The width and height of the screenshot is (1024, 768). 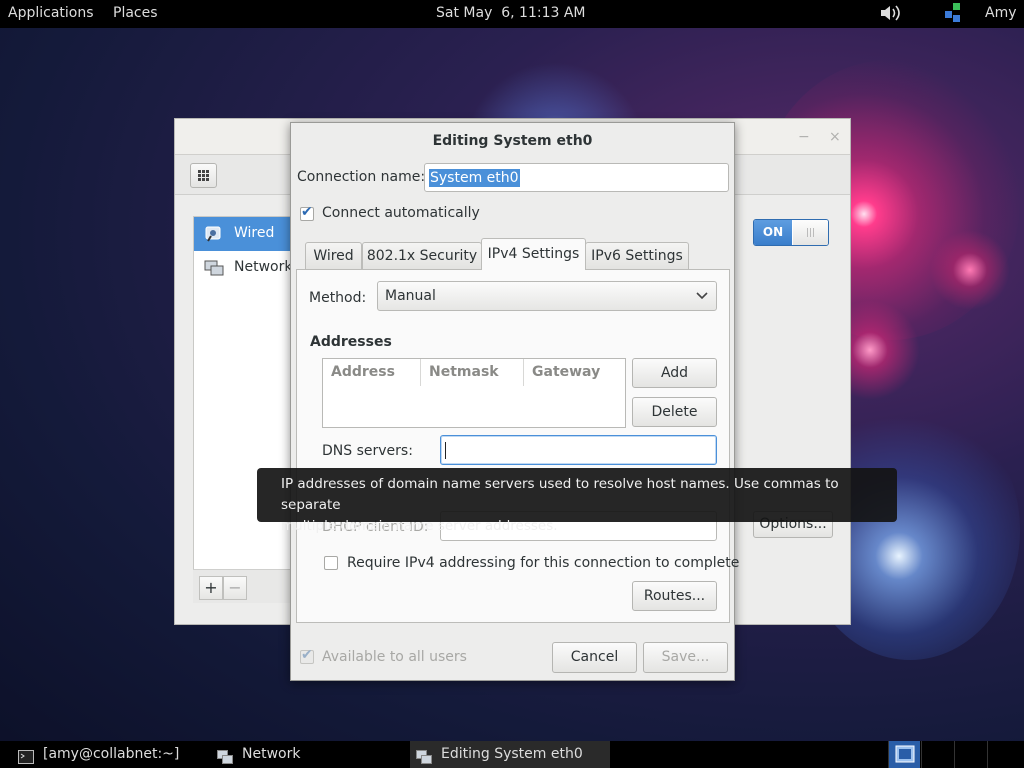 What do you see at coordinates (422, 256) in the screenshot?
I see `tab-8021x-security: 802.1x Security` at bounding box center [422, 256].